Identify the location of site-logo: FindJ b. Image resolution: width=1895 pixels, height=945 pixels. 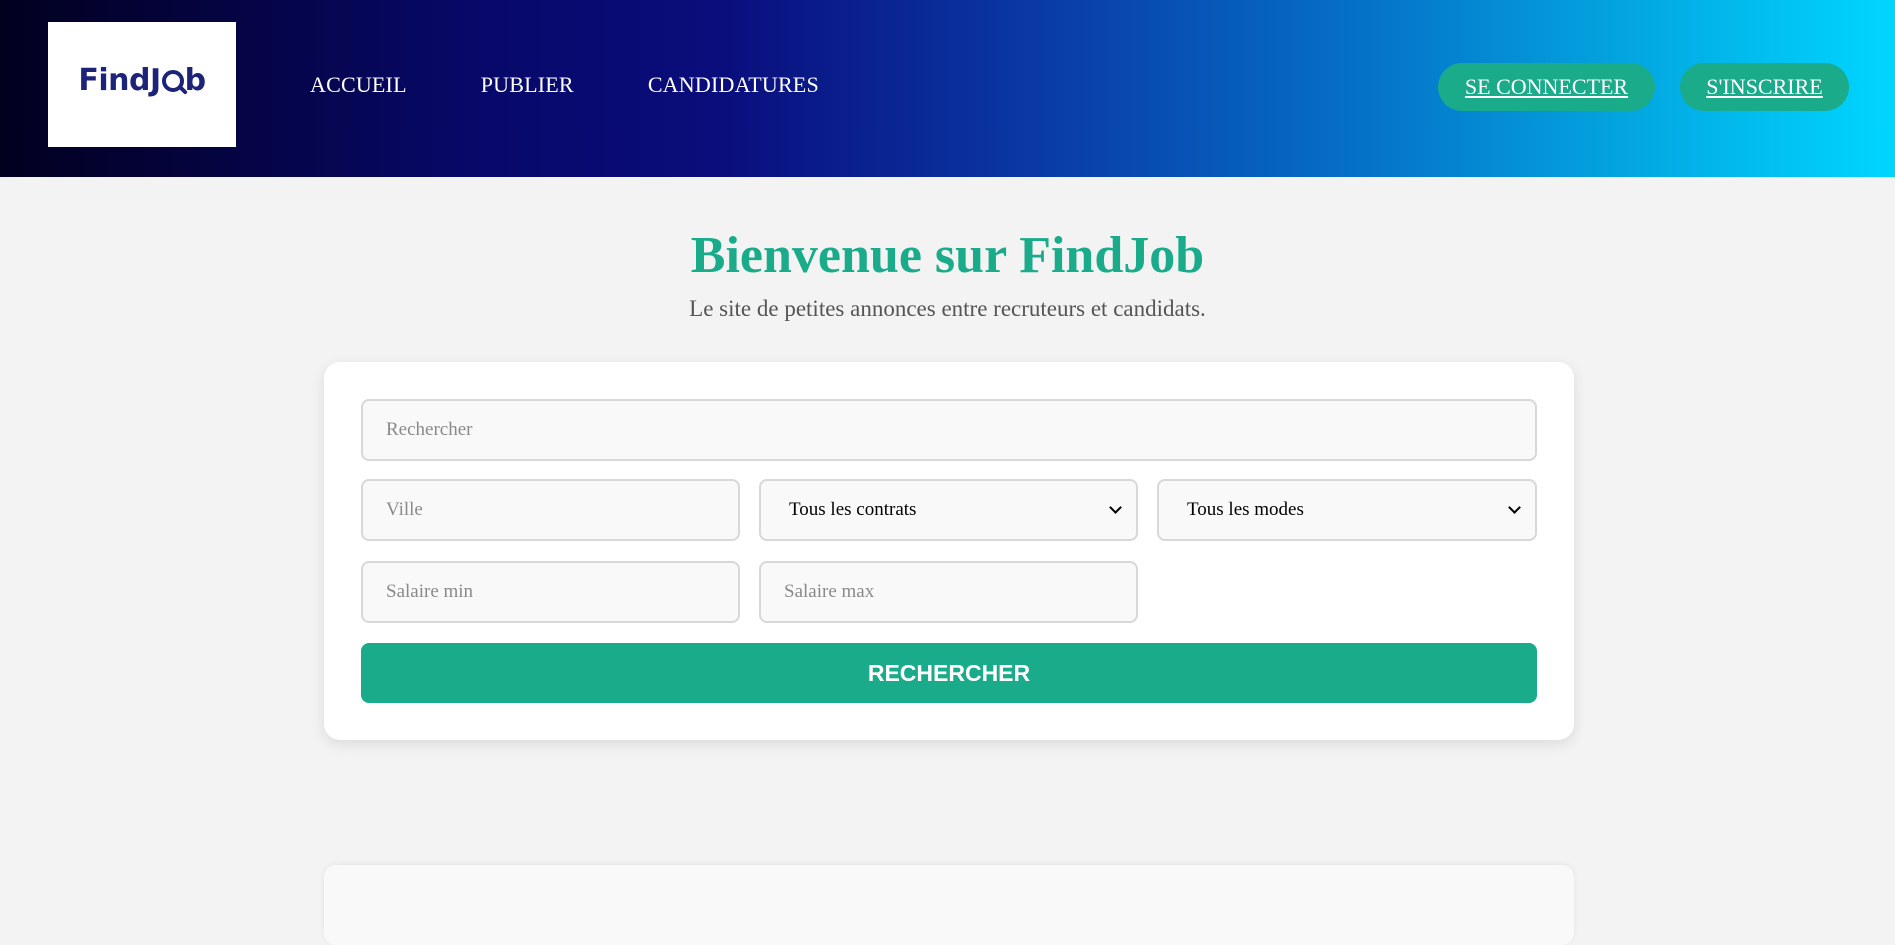
(142, 84).